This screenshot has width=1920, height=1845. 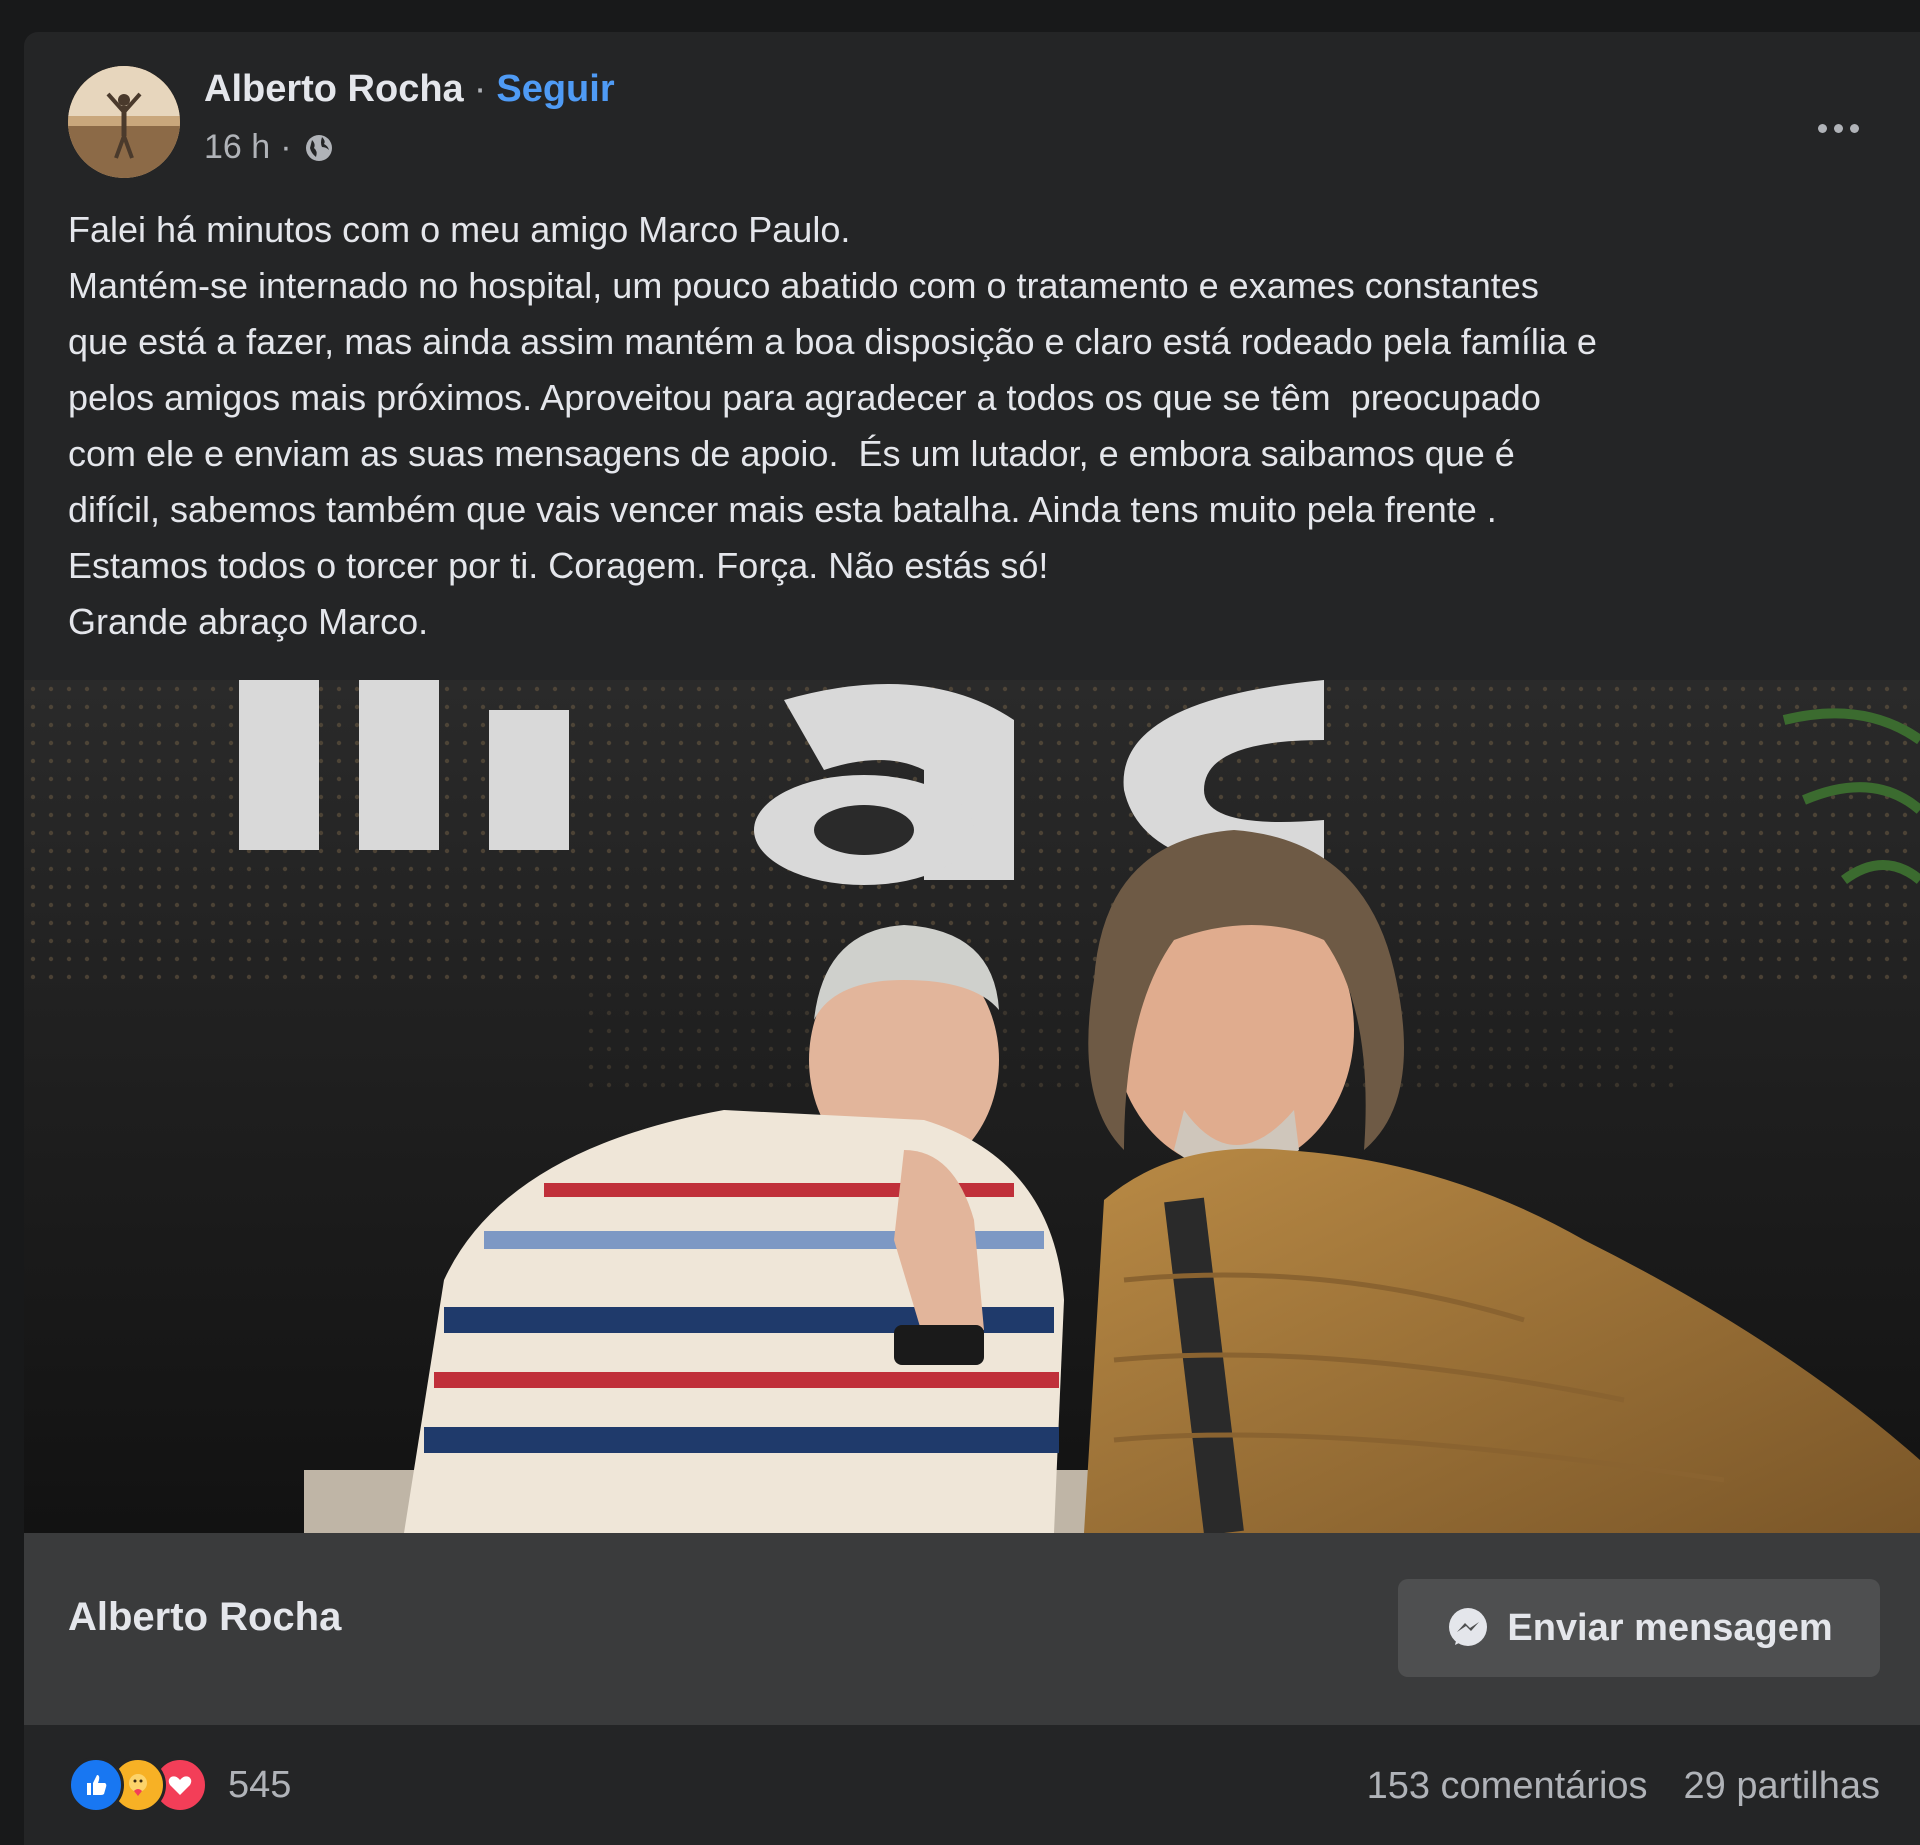 What do you see at coordinates (248, 621) in the screenshot?
I see `post-text-line: Grande abraço Marco.` at bounding box center [248, 621].